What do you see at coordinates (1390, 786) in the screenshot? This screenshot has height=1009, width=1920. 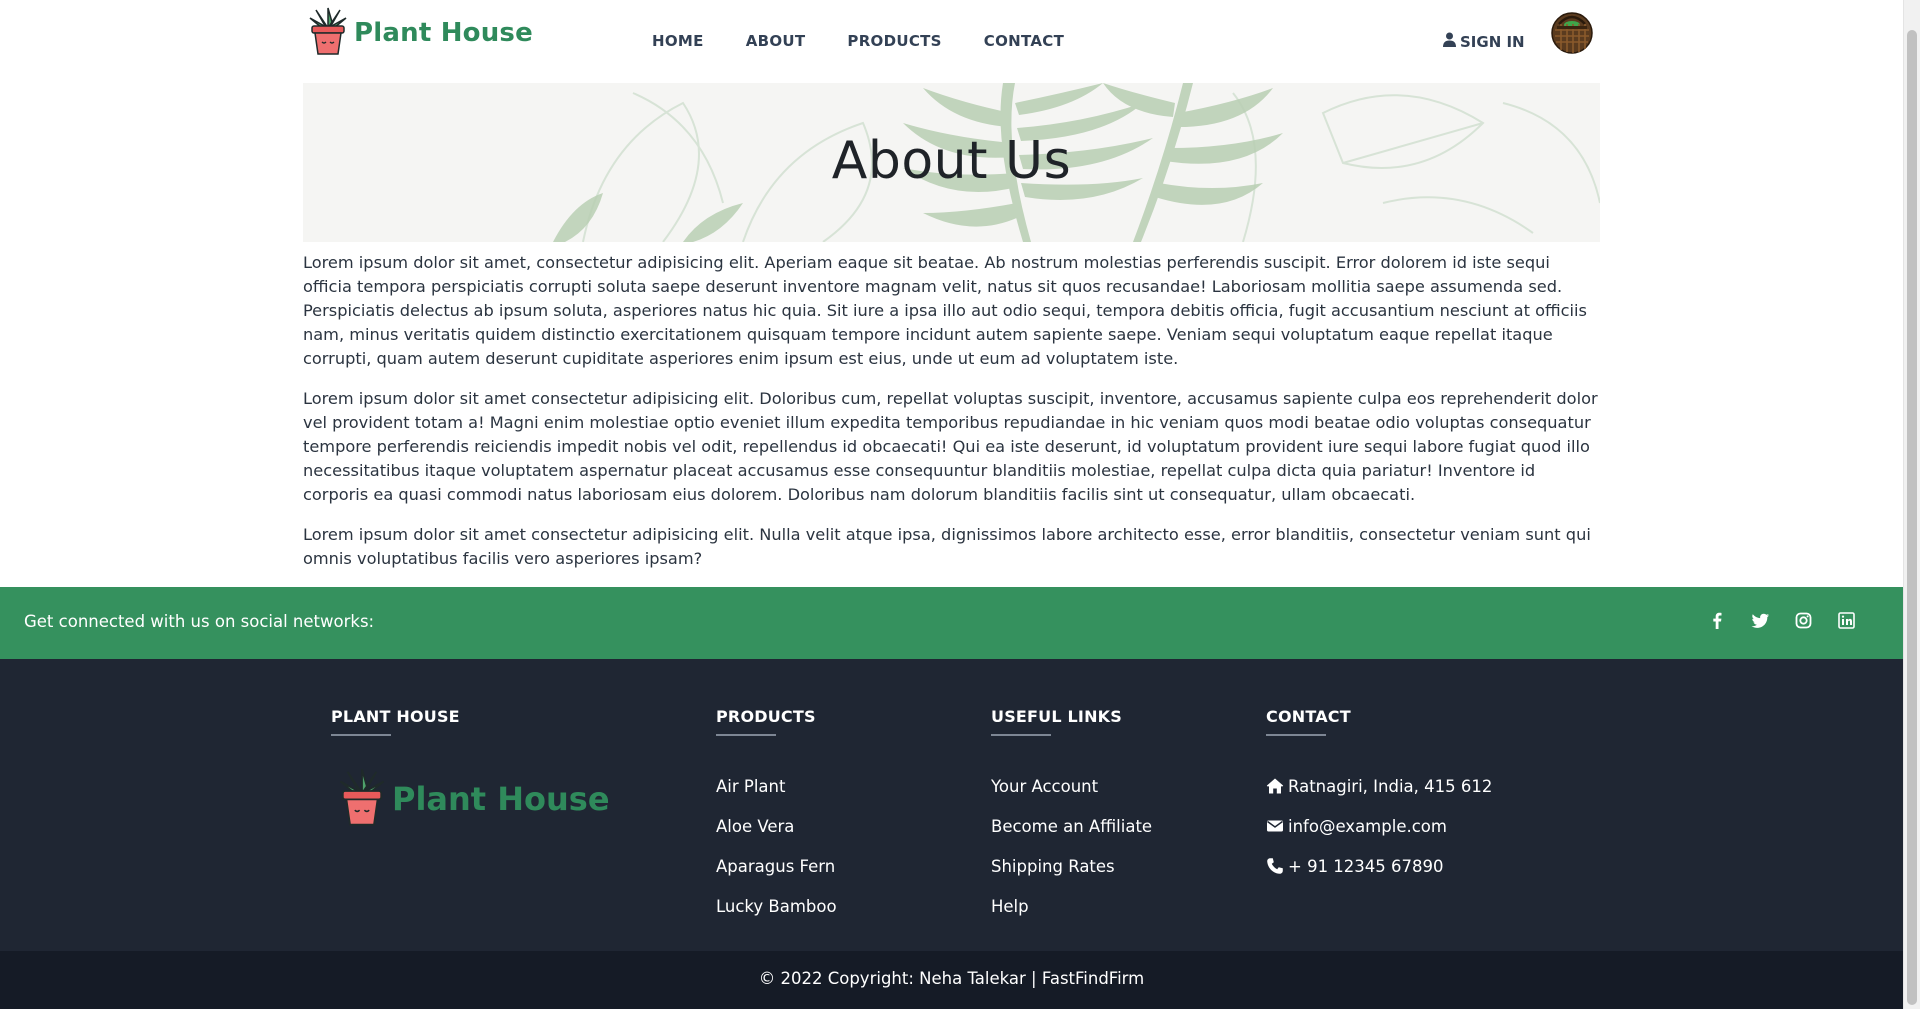 I see `contact-address-text: Ratnagiri, India, 415 612` at bounding box center [1390, 786].